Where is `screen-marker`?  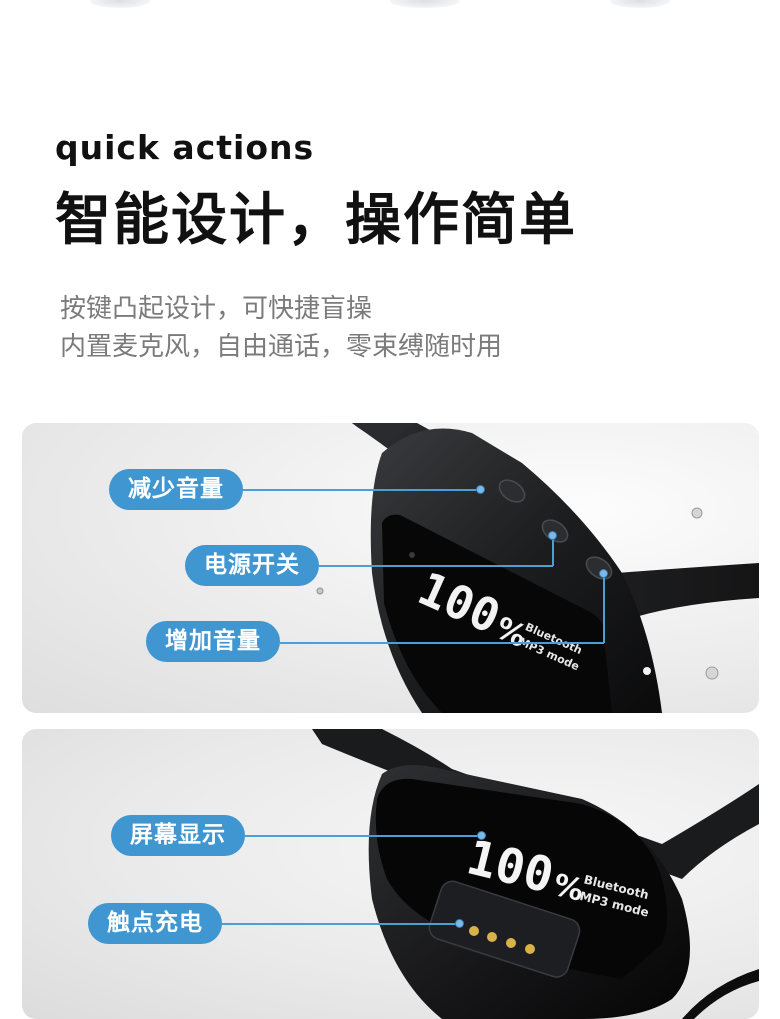 screen-marker is located at coordinates (481, 835).